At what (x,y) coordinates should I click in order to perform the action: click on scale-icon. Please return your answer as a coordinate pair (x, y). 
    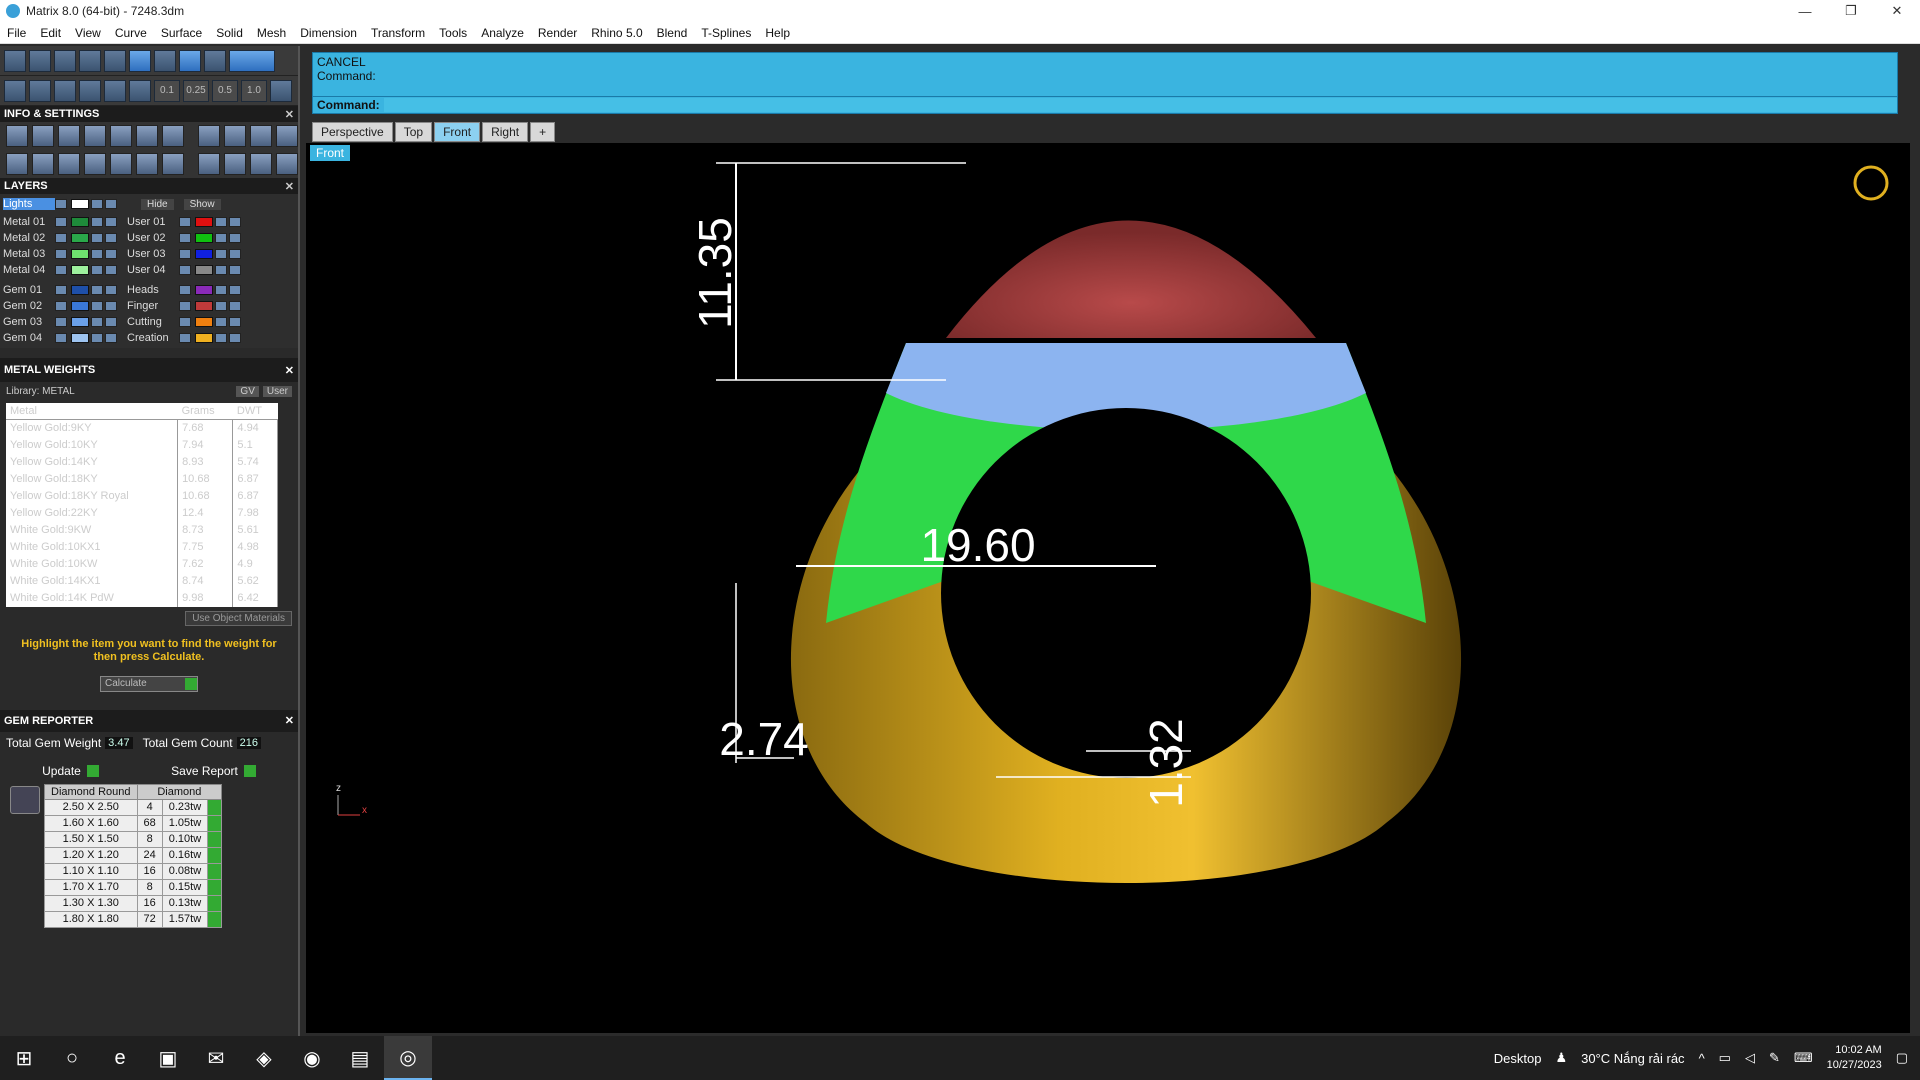
    Looking at the image, I should click on (287, 136).